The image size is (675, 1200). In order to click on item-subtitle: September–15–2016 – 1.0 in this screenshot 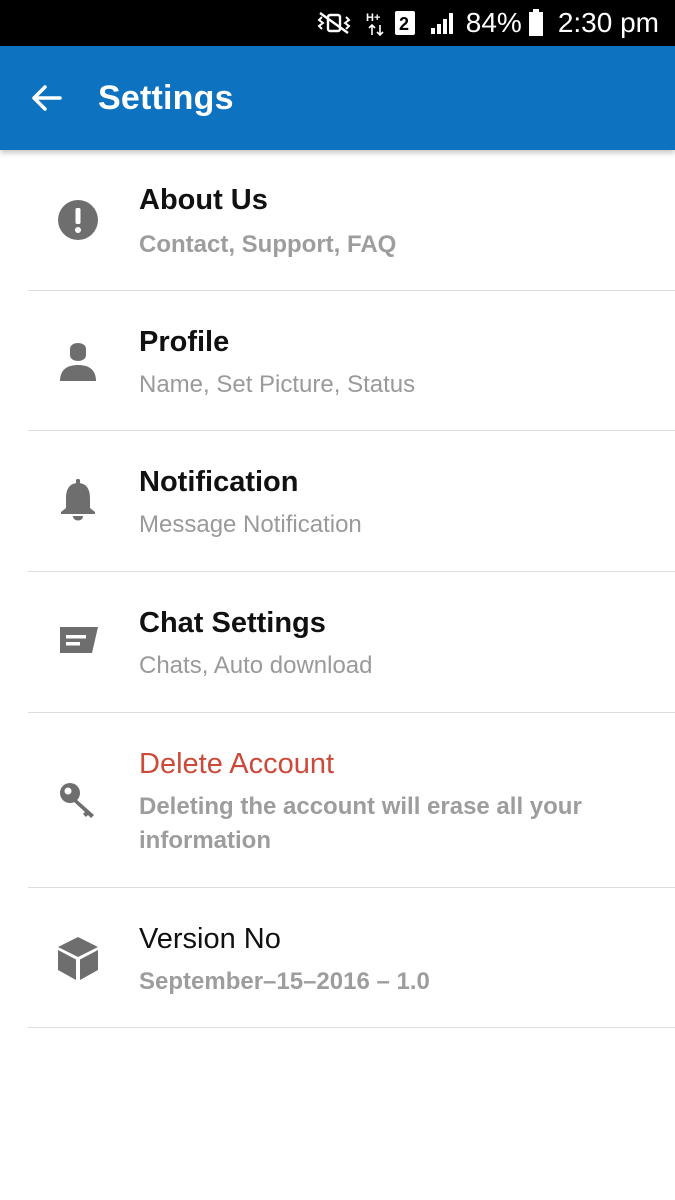, I will do `click(284, 981)`.